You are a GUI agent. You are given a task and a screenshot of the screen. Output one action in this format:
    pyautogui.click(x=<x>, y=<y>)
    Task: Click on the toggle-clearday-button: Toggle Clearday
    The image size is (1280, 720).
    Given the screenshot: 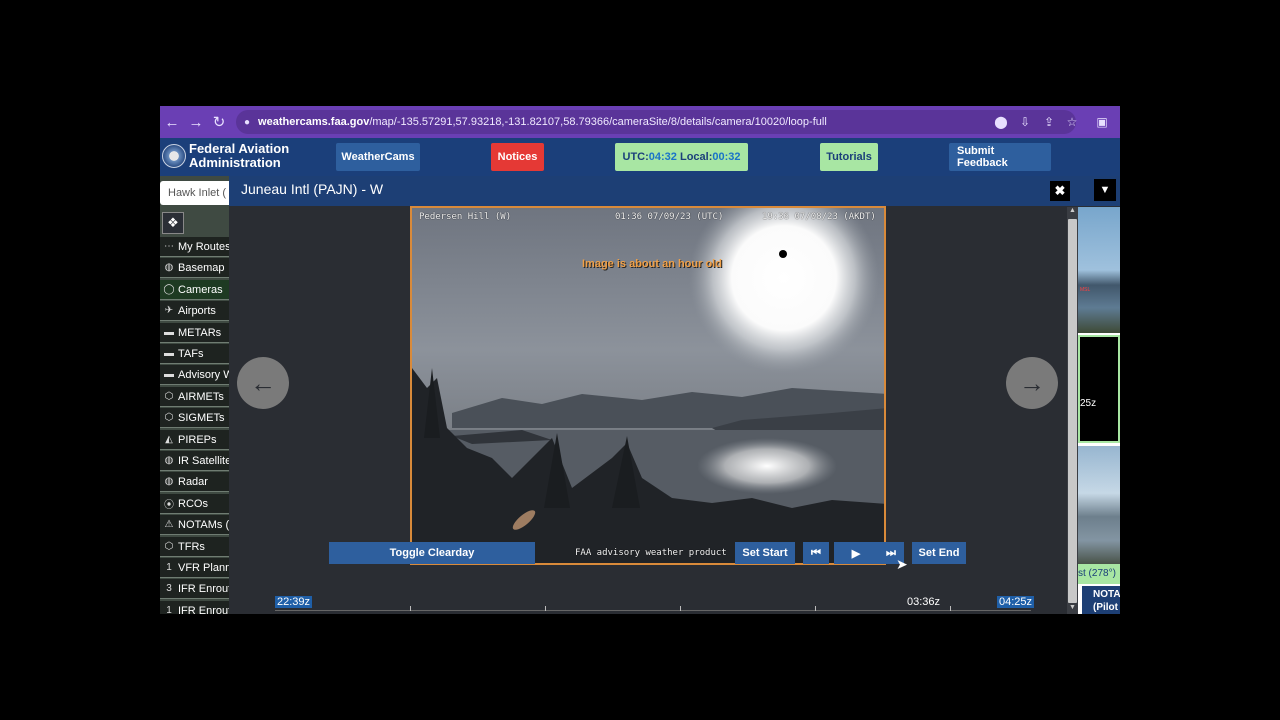 What is the action you would take?
    pyautogui.click(x=432, y=553)
    